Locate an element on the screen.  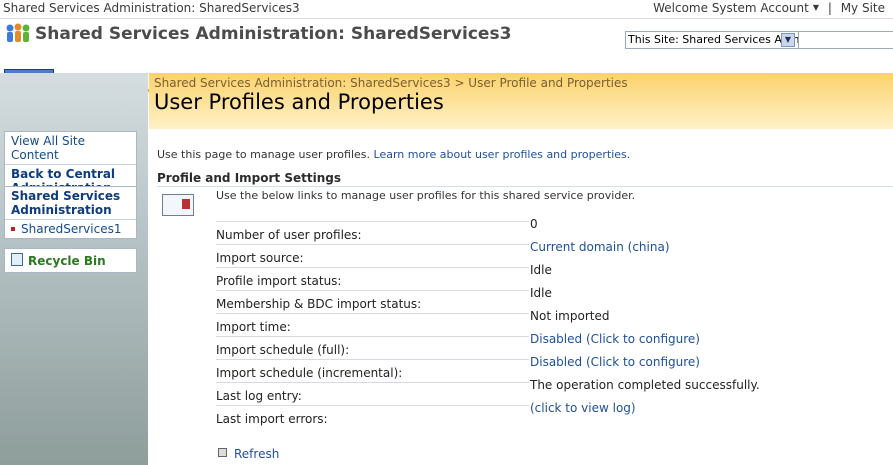
import-schedule-full-link: Disabled (Click to configure) is located at coordinates (615, 339).